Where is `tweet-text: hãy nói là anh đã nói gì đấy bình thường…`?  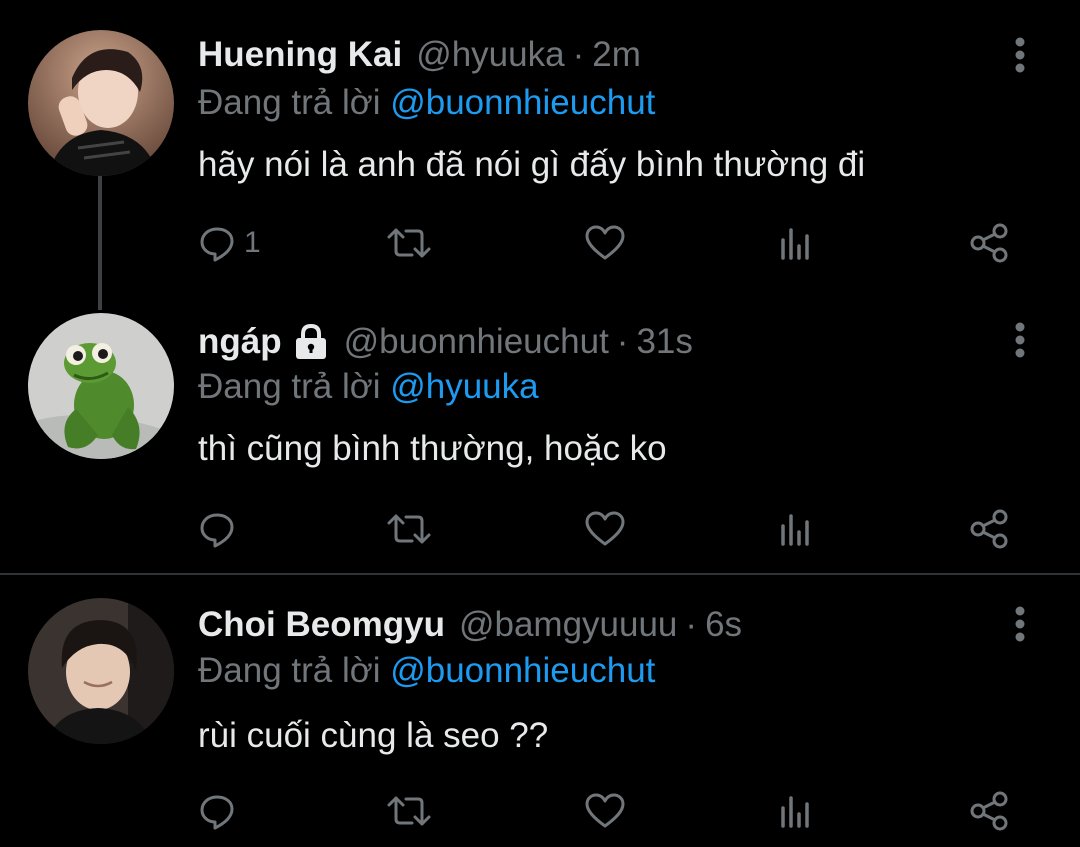 tweet-text: hãy nói là anh đã nói gì đấy bình thường… is located at coordinates (532, 164).